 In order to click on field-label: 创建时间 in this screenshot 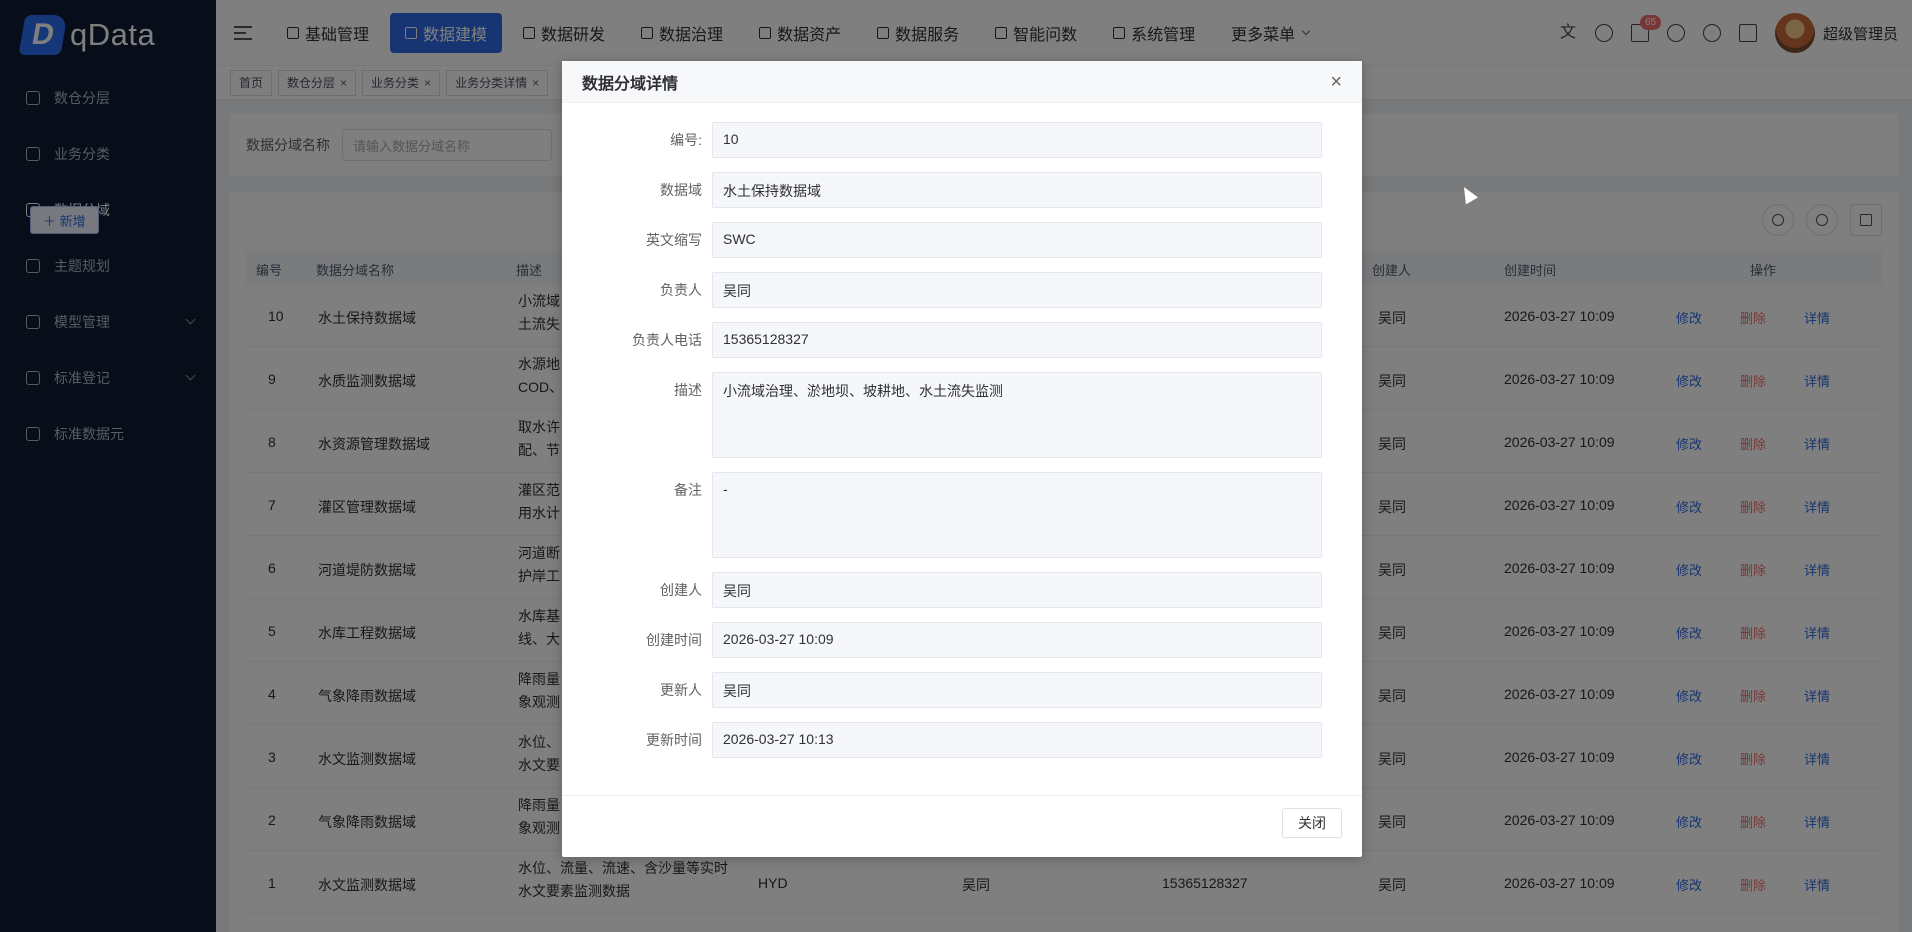, I will do `click(674, 640)`.